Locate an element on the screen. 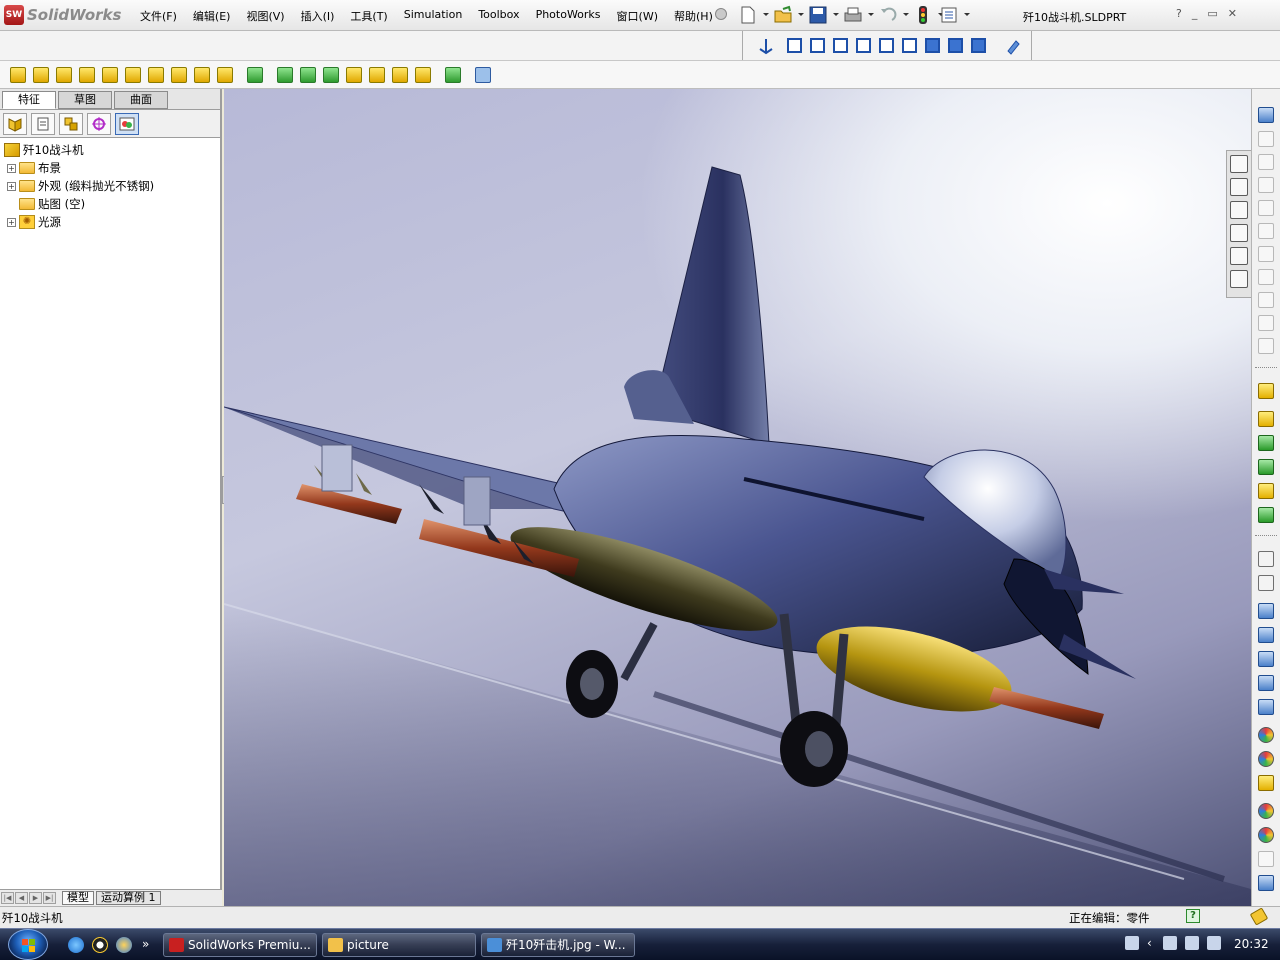  scene-icon is located at coordinates (1266, 759).